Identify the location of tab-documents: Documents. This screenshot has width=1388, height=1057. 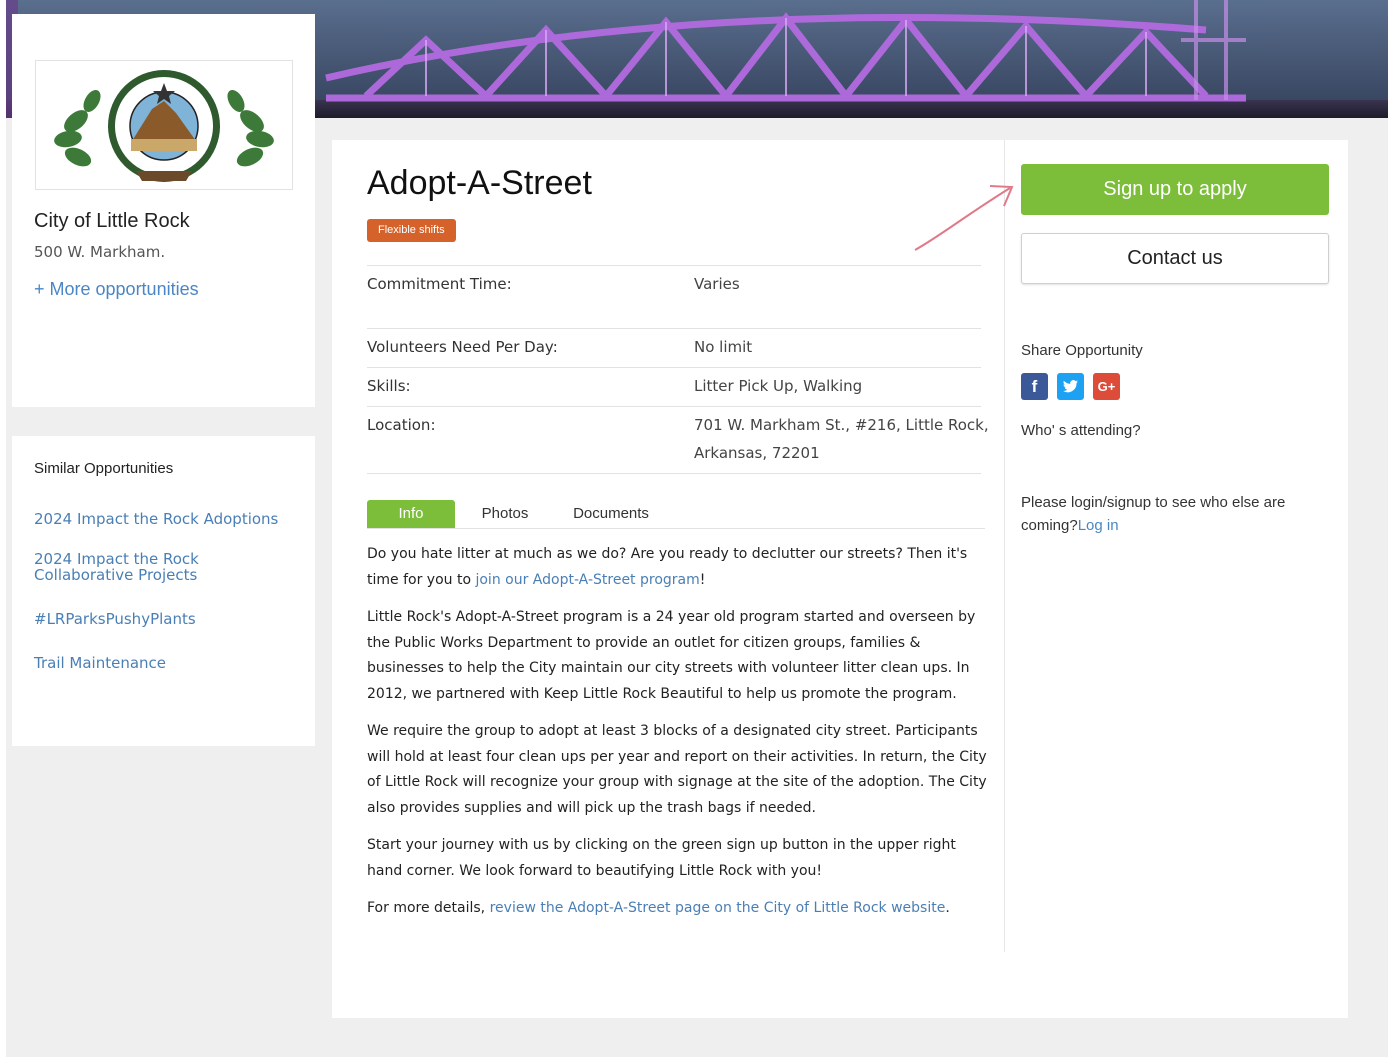
(611, 514).